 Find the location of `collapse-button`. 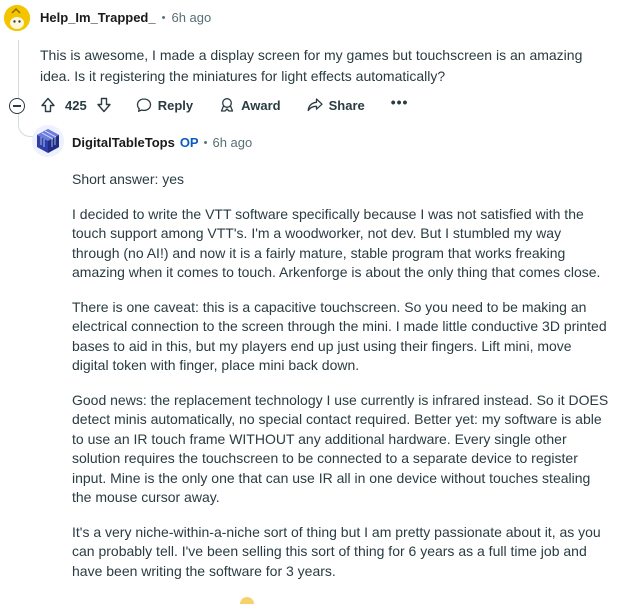

collapse-button is located at coordinates (17, 106).